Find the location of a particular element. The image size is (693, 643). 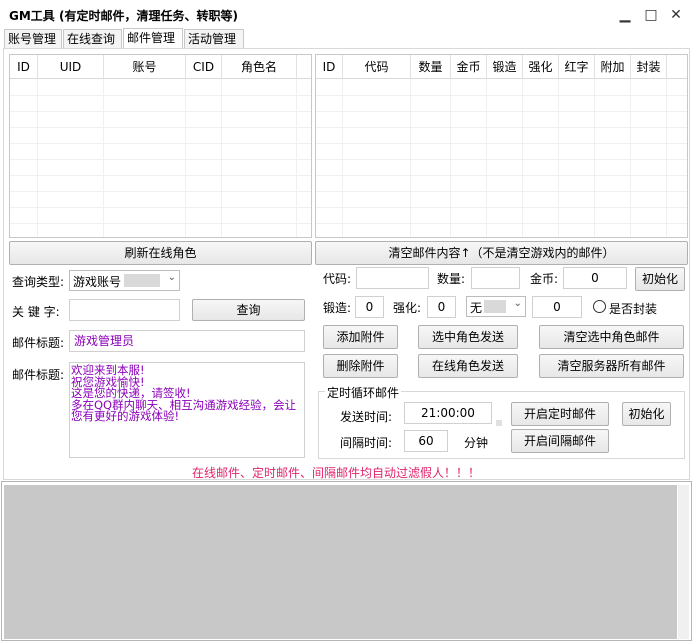

timed-mail-group-title: 定时循环邮件 is located at coordinates (363, 392).